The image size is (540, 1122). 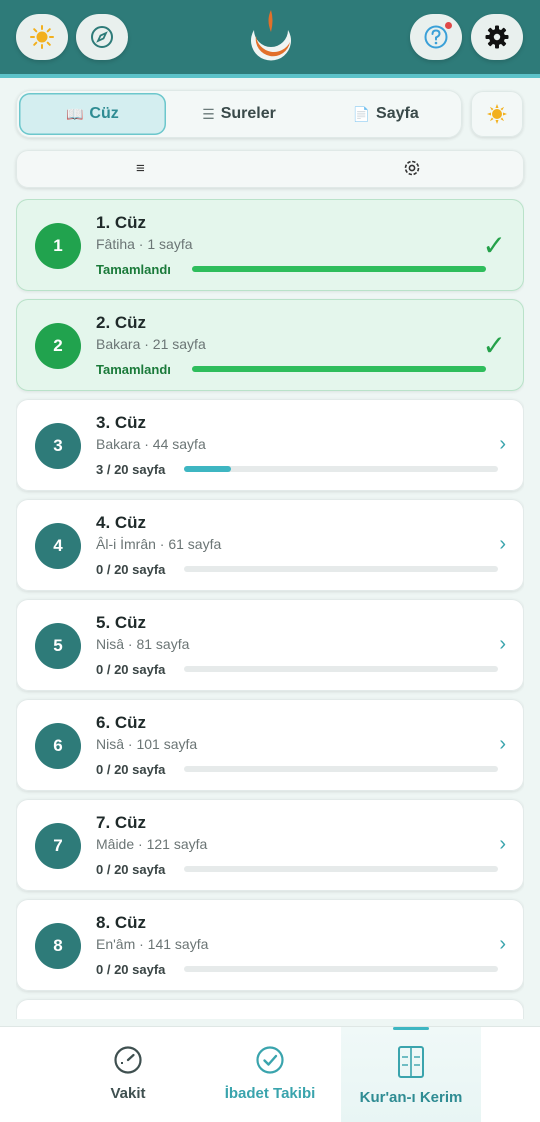 I want to click on tab-sureler: ☰ Sureler, so click(x=239, y=114).